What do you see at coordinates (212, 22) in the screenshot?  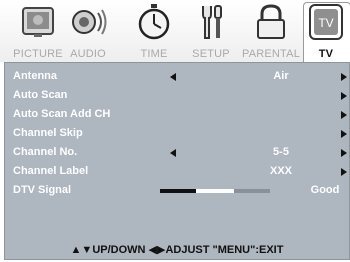 I see `tools-icon` at bounding box center [212, 22].